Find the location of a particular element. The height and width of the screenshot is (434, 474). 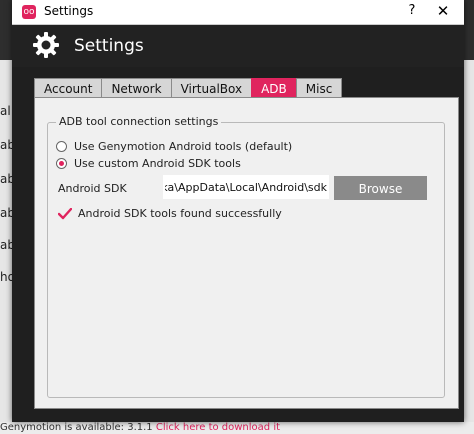

sdk-status: Android SDK tools found successfully is located at coordinates (170, 213).